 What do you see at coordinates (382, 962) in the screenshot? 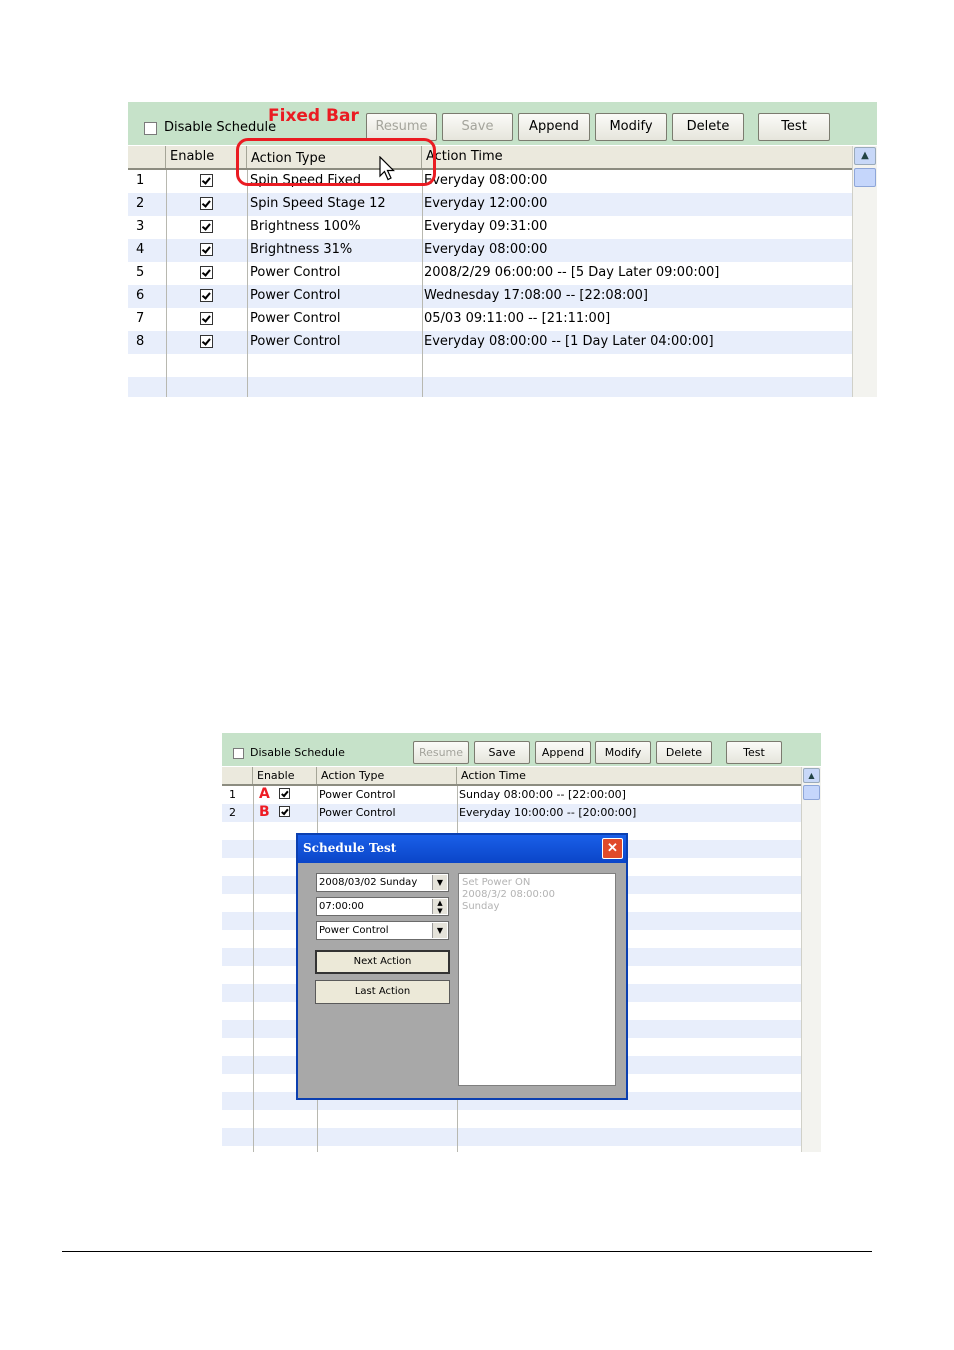
I see `next-action-button: Next Action` at bounding box center [382, 962].